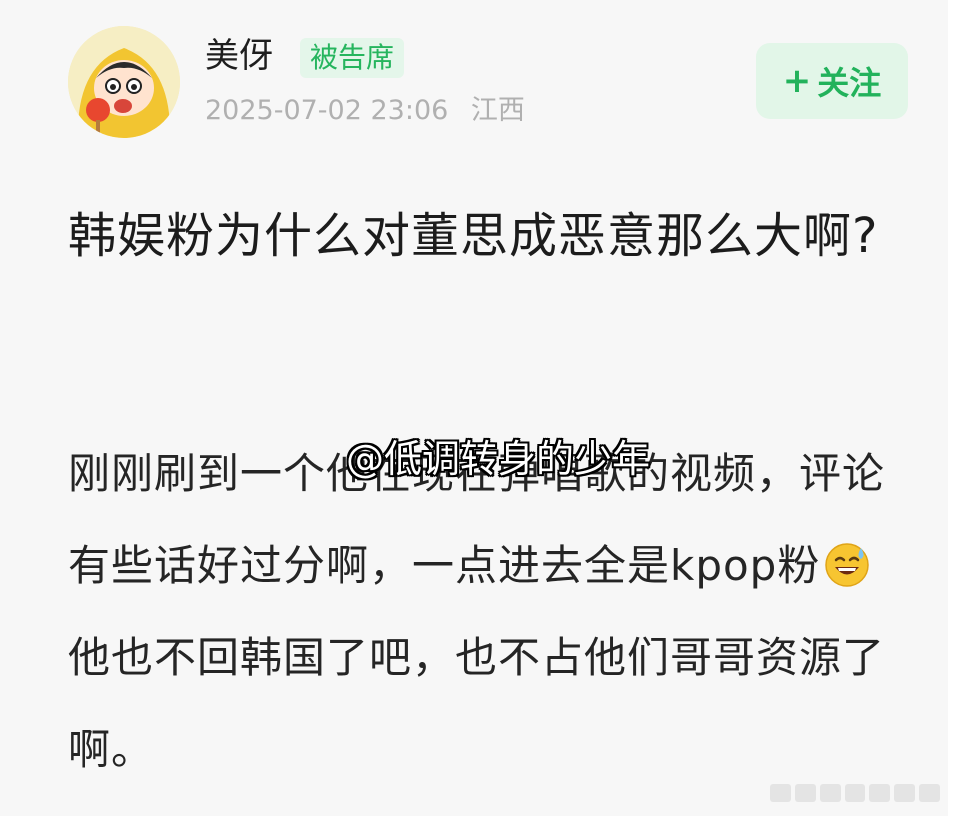 The image size is (974, 816). What do you see at coordinates (849, 83) in the screenshot?
I see `follow-button-label: 关注` at bounding box center [849, 83].